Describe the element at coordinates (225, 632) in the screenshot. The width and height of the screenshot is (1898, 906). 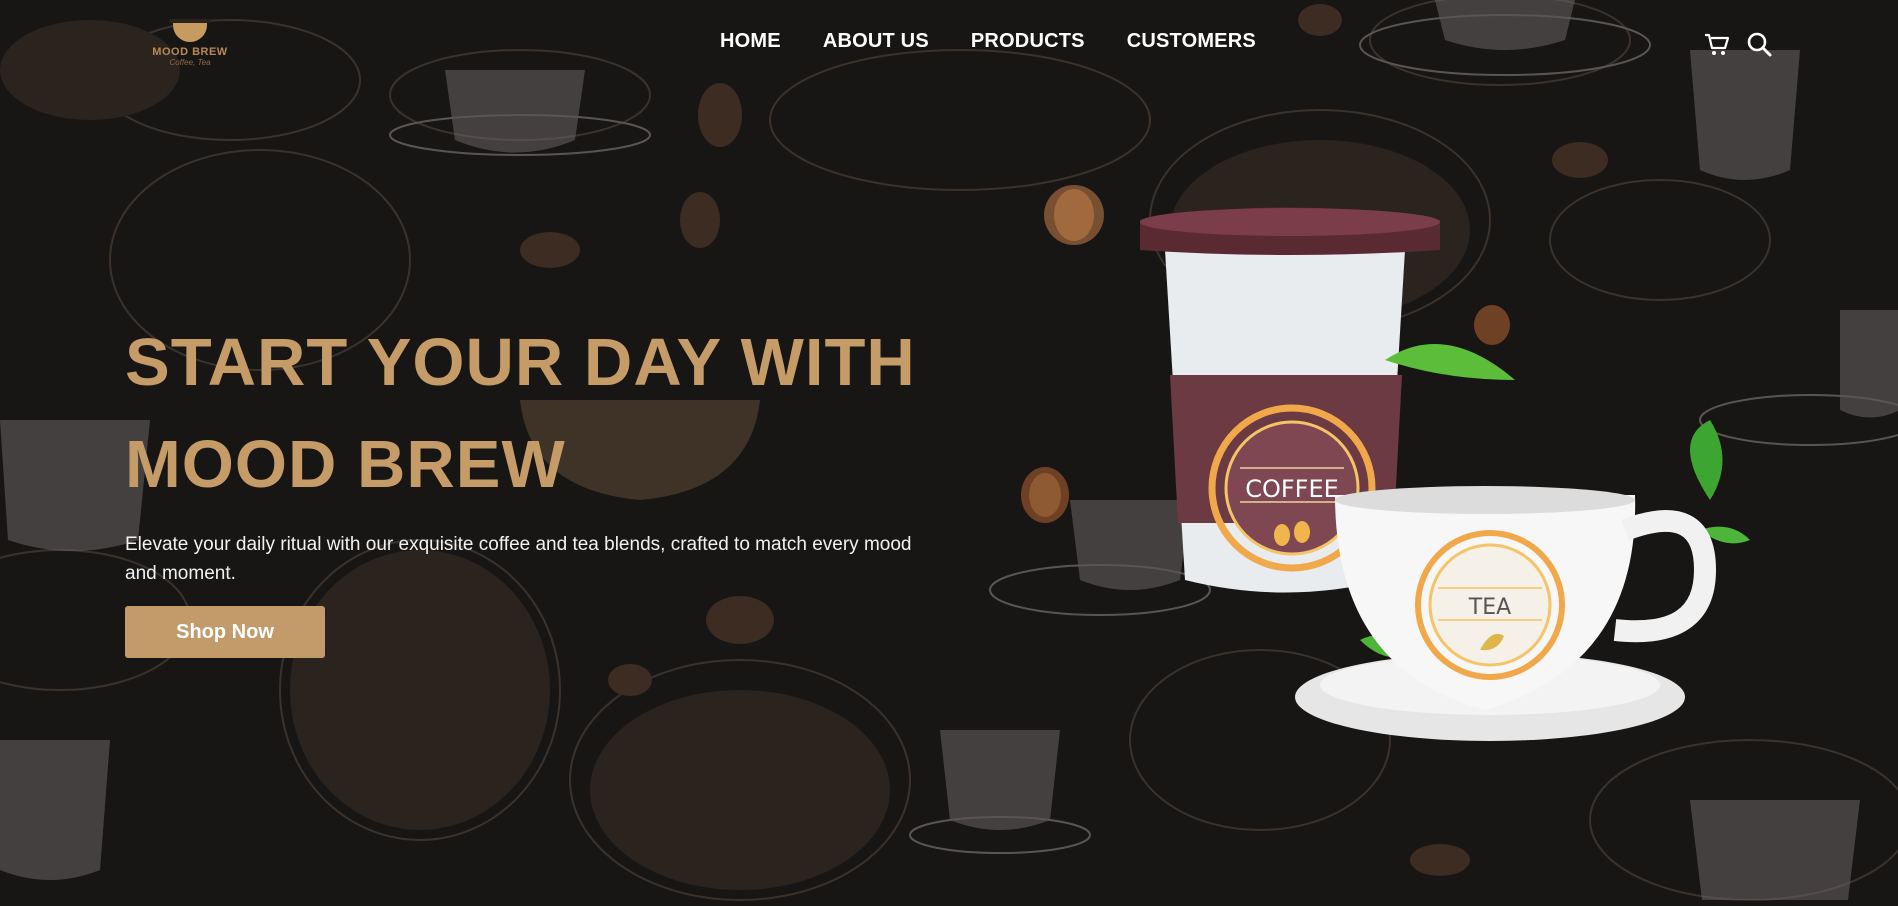
I see `shop-now-button: Shop Now` at that location.